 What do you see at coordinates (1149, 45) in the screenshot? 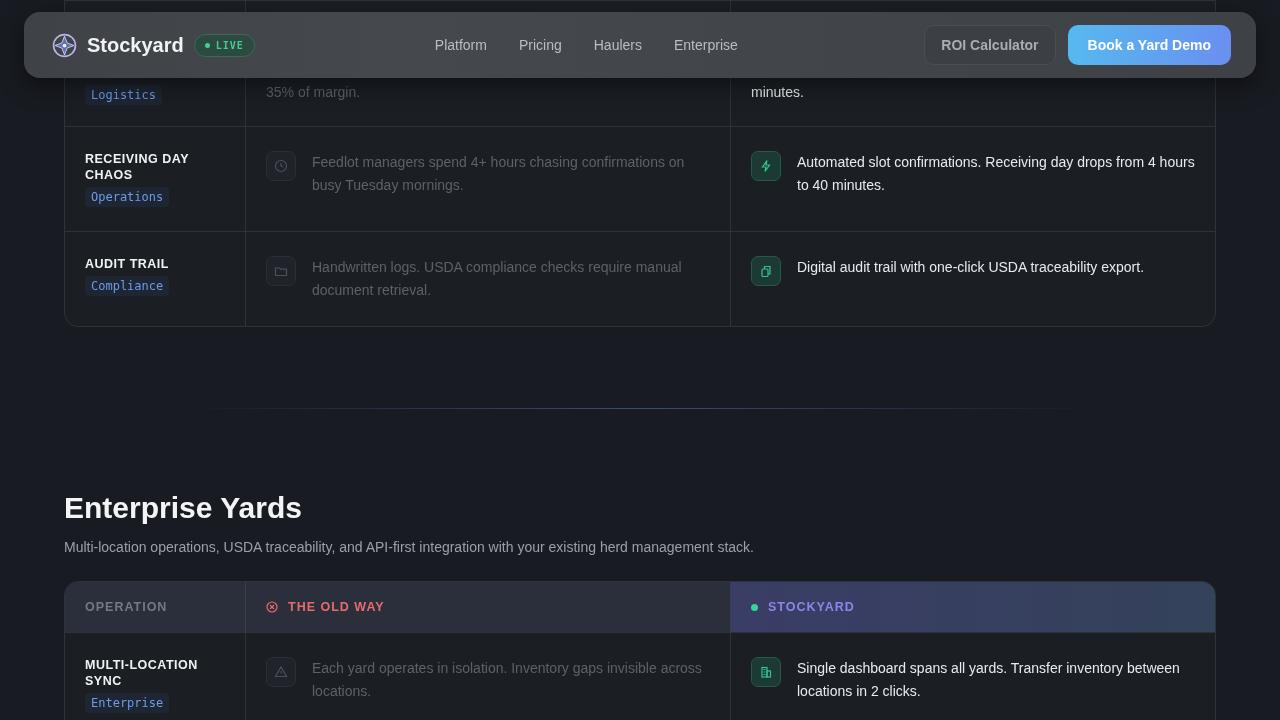
I see `book-demo-button: Book a Yard Demo` at bounding box center [1149, 45].